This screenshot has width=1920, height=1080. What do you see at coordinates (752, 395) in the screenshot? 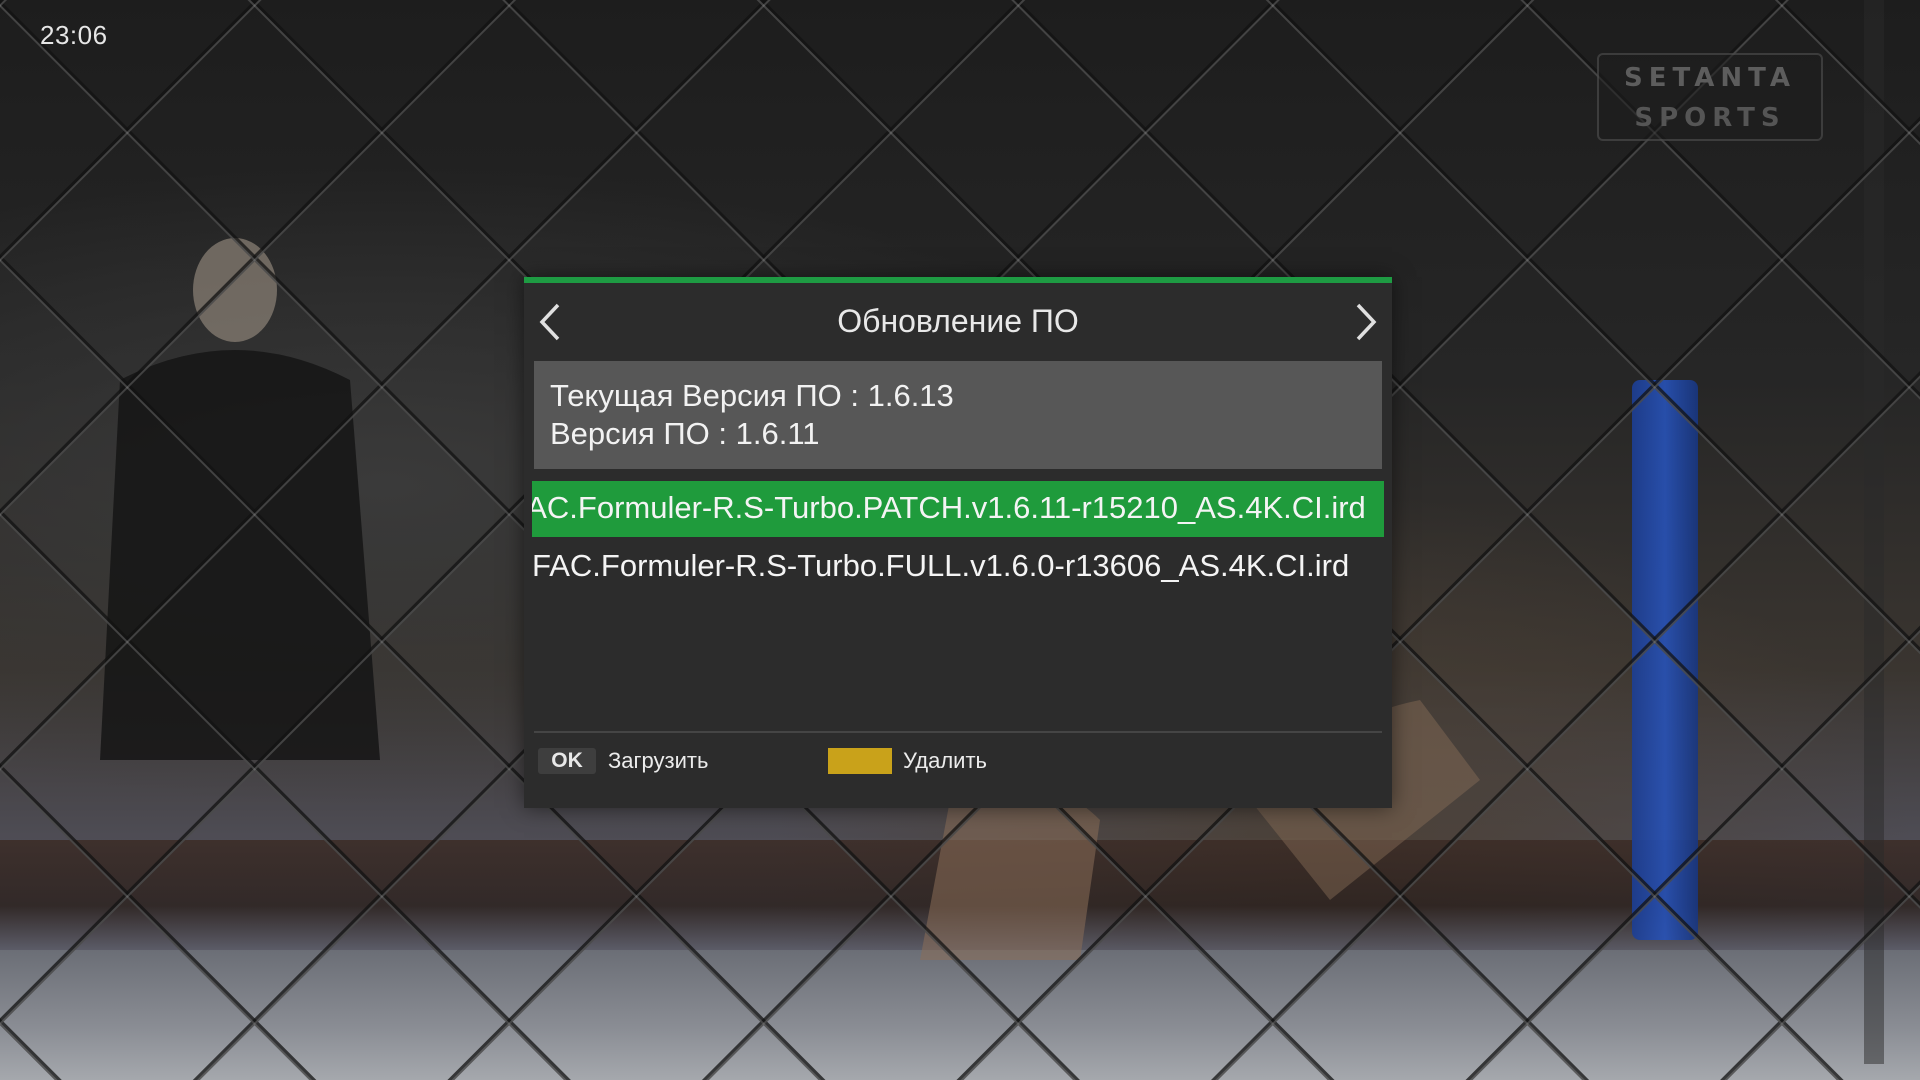
I see `current-version-text: Текущая Версия ПО : 1.6.13` at bounding box center [752, 395].